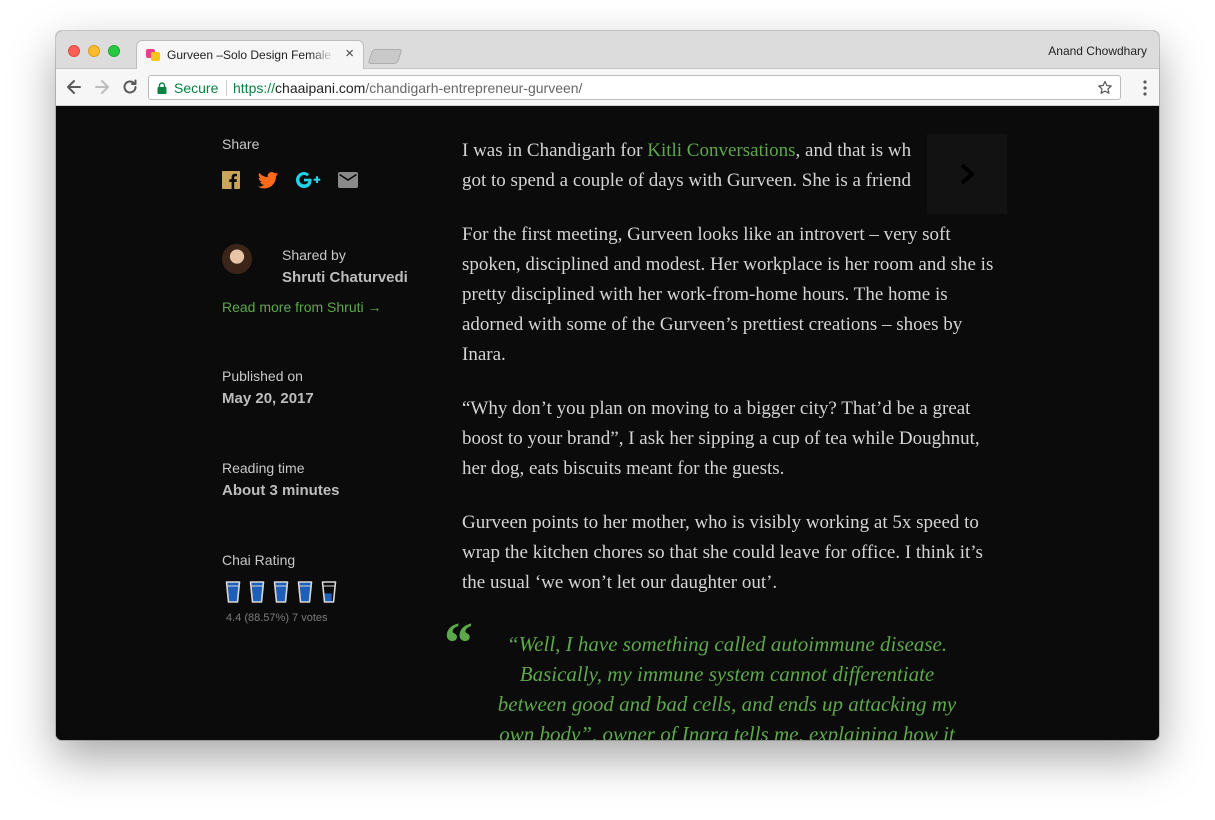  Describe the element at coordinates (114, 51) in the screenshot. I see `zoom-window-button` at that location.